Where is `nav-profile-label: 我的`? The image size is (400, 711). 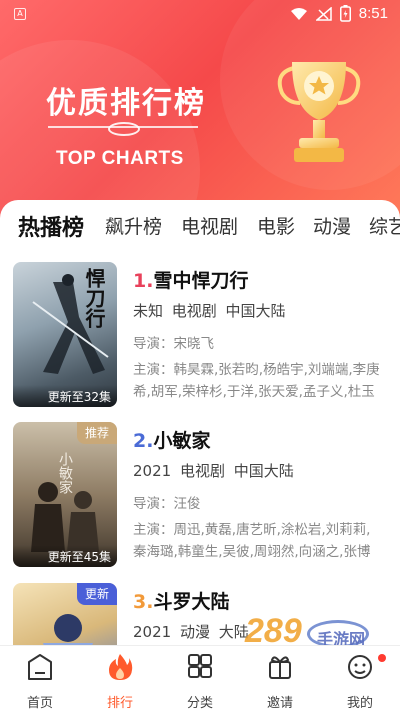 nav-profile-label: 我的 is located at coordinates (359, 703).